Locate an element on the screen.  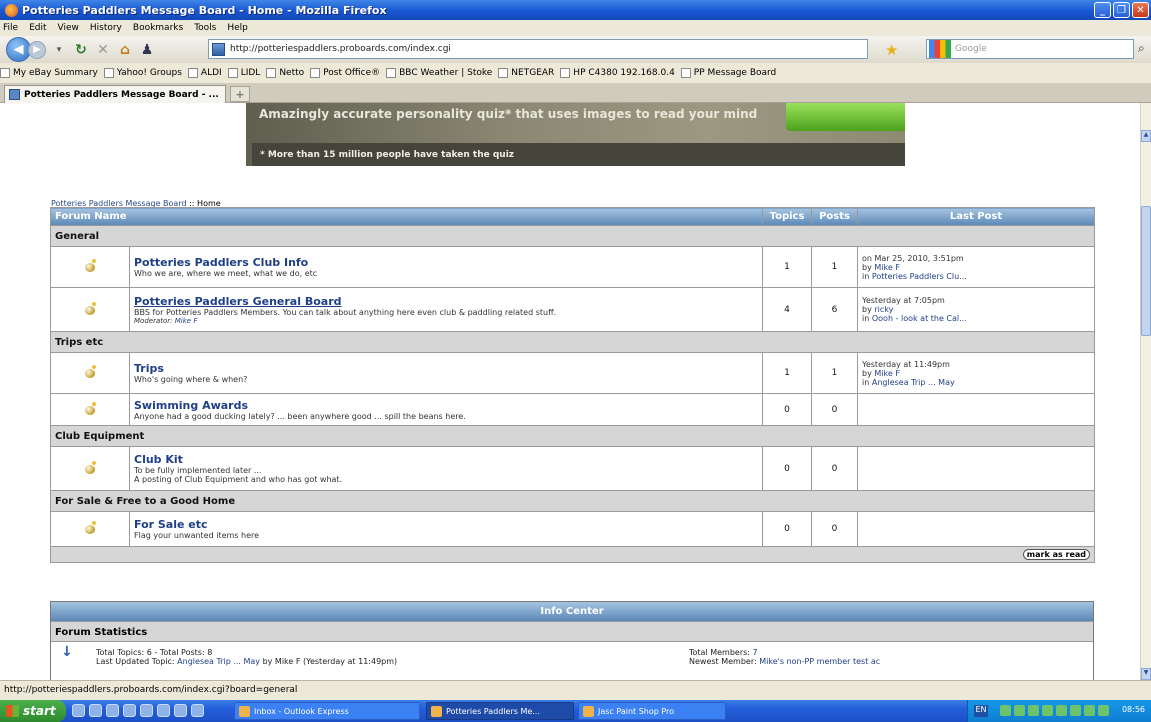
bookmark-item: My eBay Summary is located at coordinates (49, 73).